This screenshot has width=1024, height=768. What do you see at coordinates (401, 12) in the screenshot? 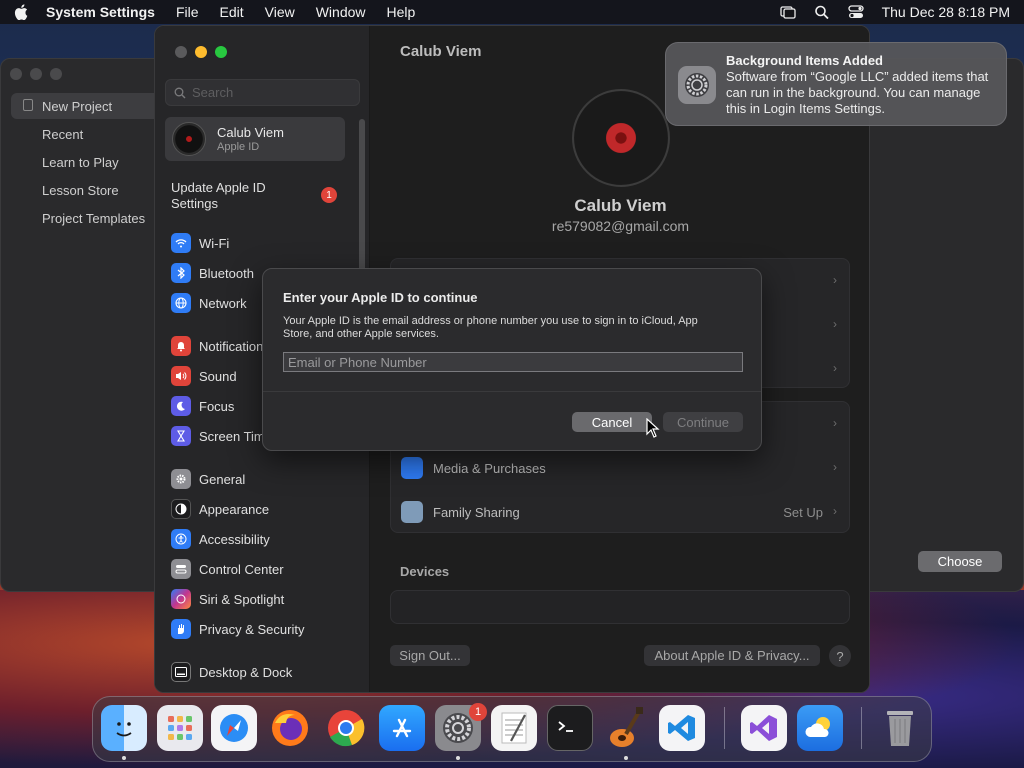
I see `menu-help: Help` at bounding box center [401, 12].